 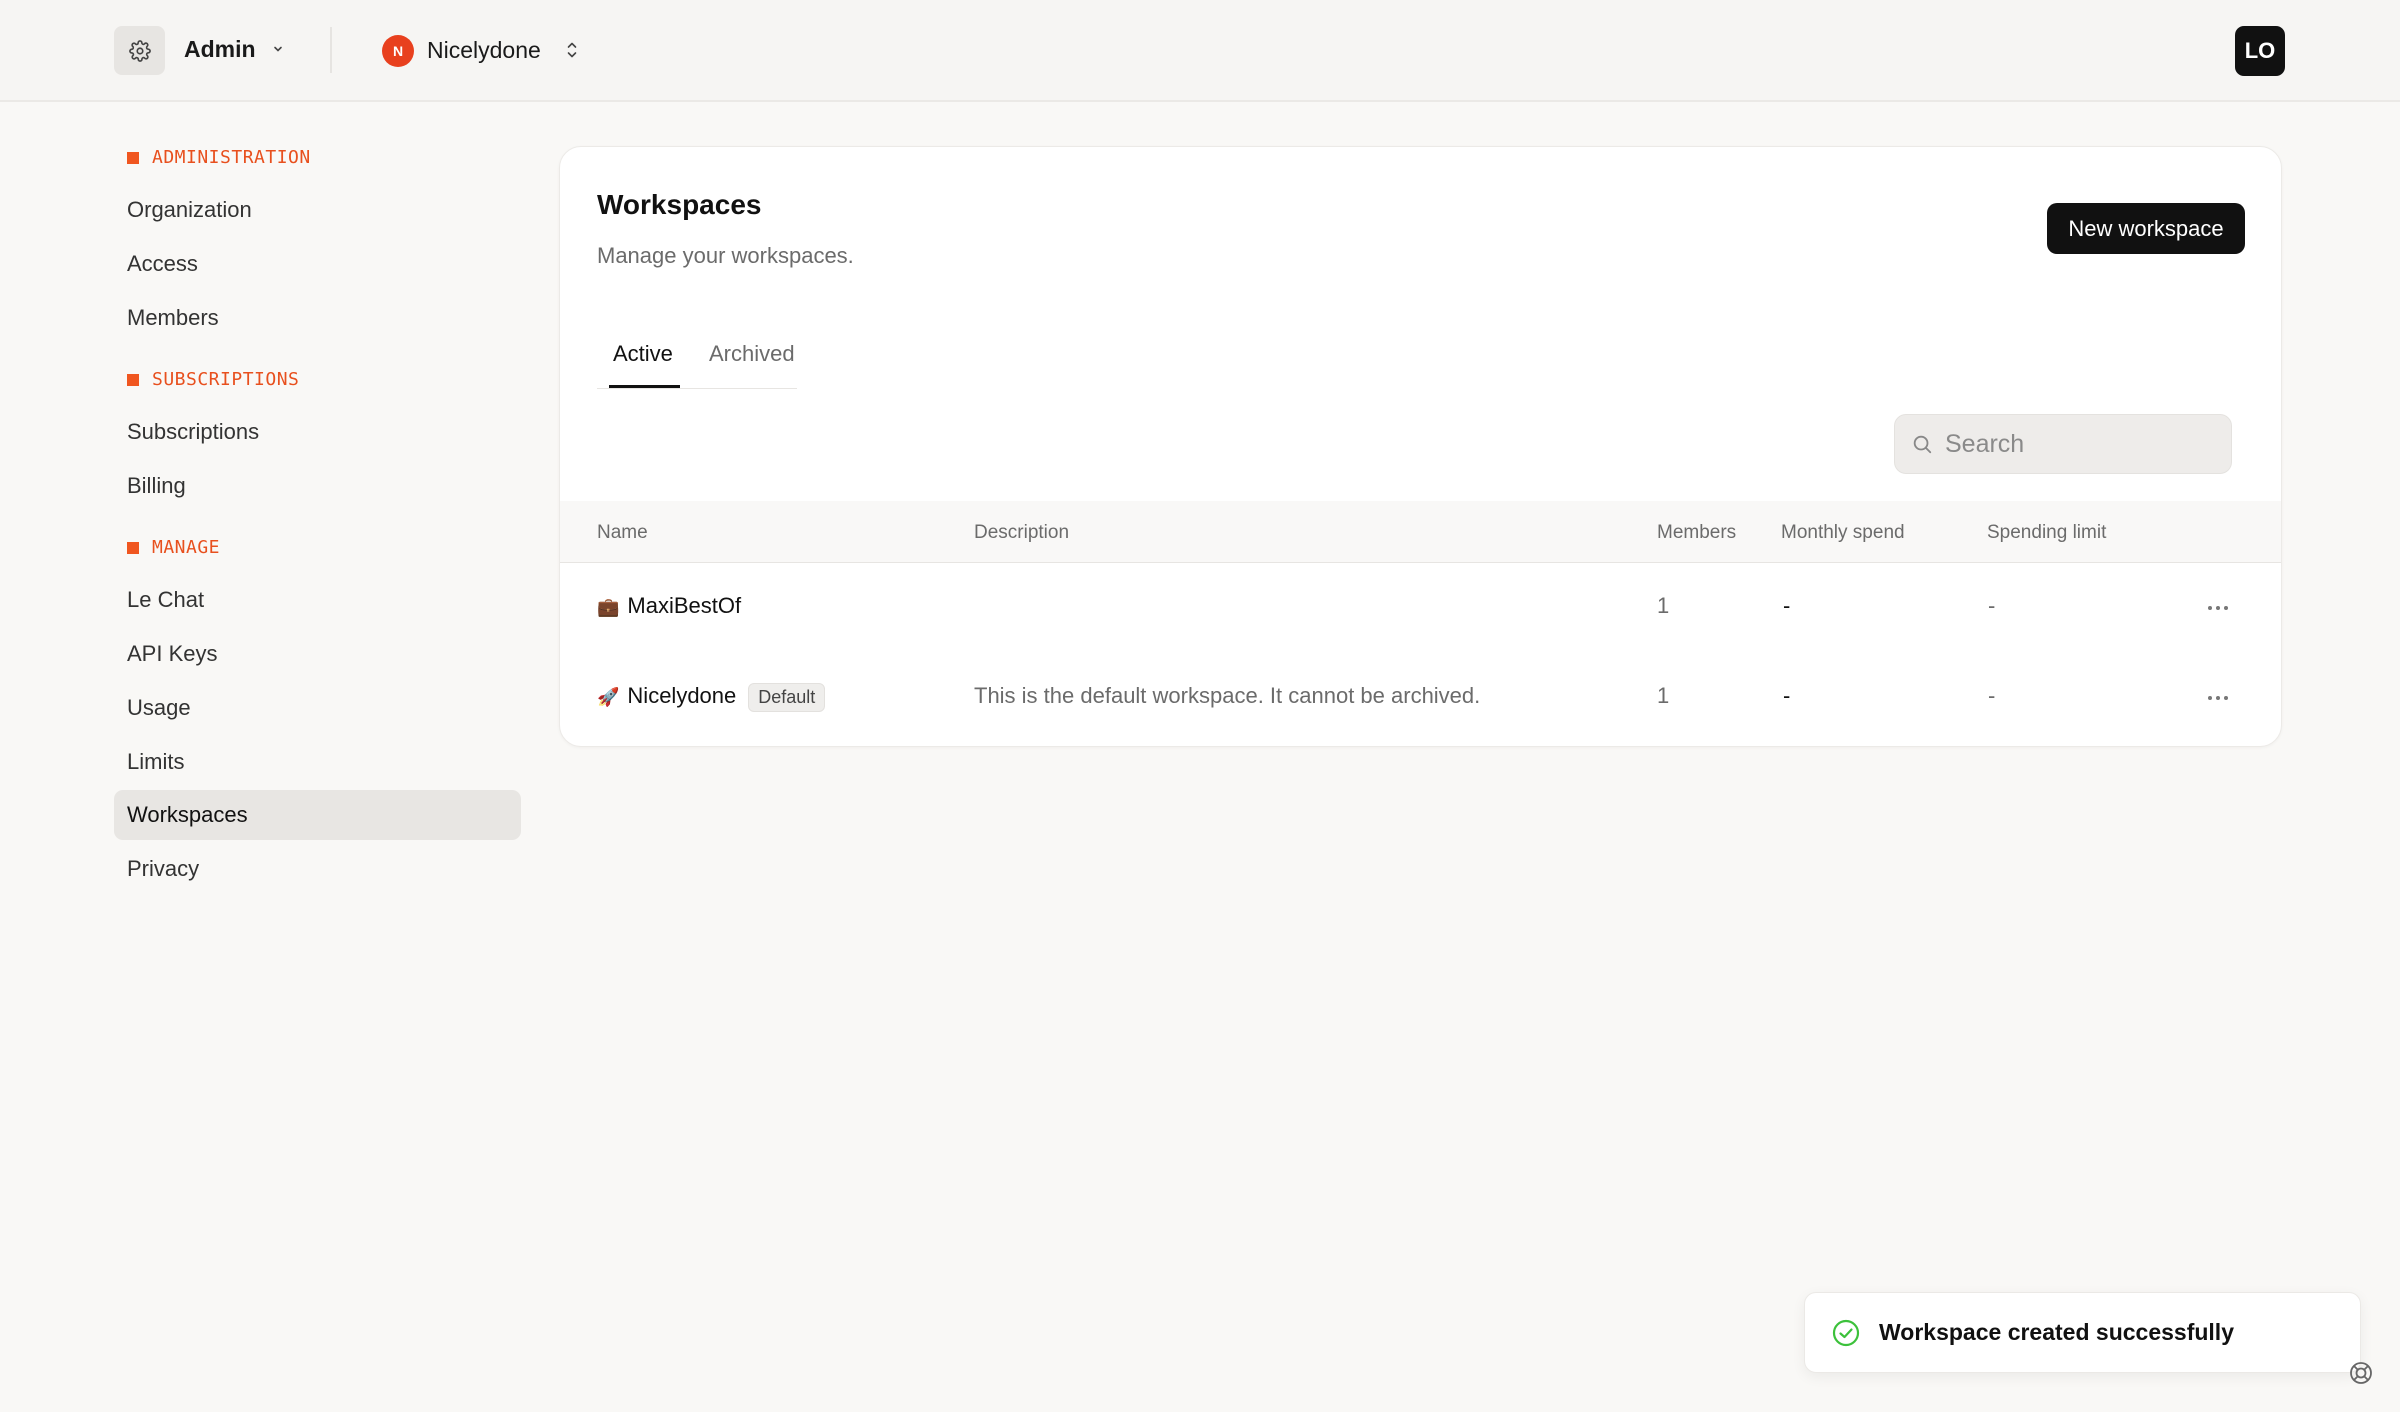 What do you see at coordinates (317, 815) in the screenshot?
I see `sidebar-item-workspaces: Workspaces` at bounding box center [317, 815].